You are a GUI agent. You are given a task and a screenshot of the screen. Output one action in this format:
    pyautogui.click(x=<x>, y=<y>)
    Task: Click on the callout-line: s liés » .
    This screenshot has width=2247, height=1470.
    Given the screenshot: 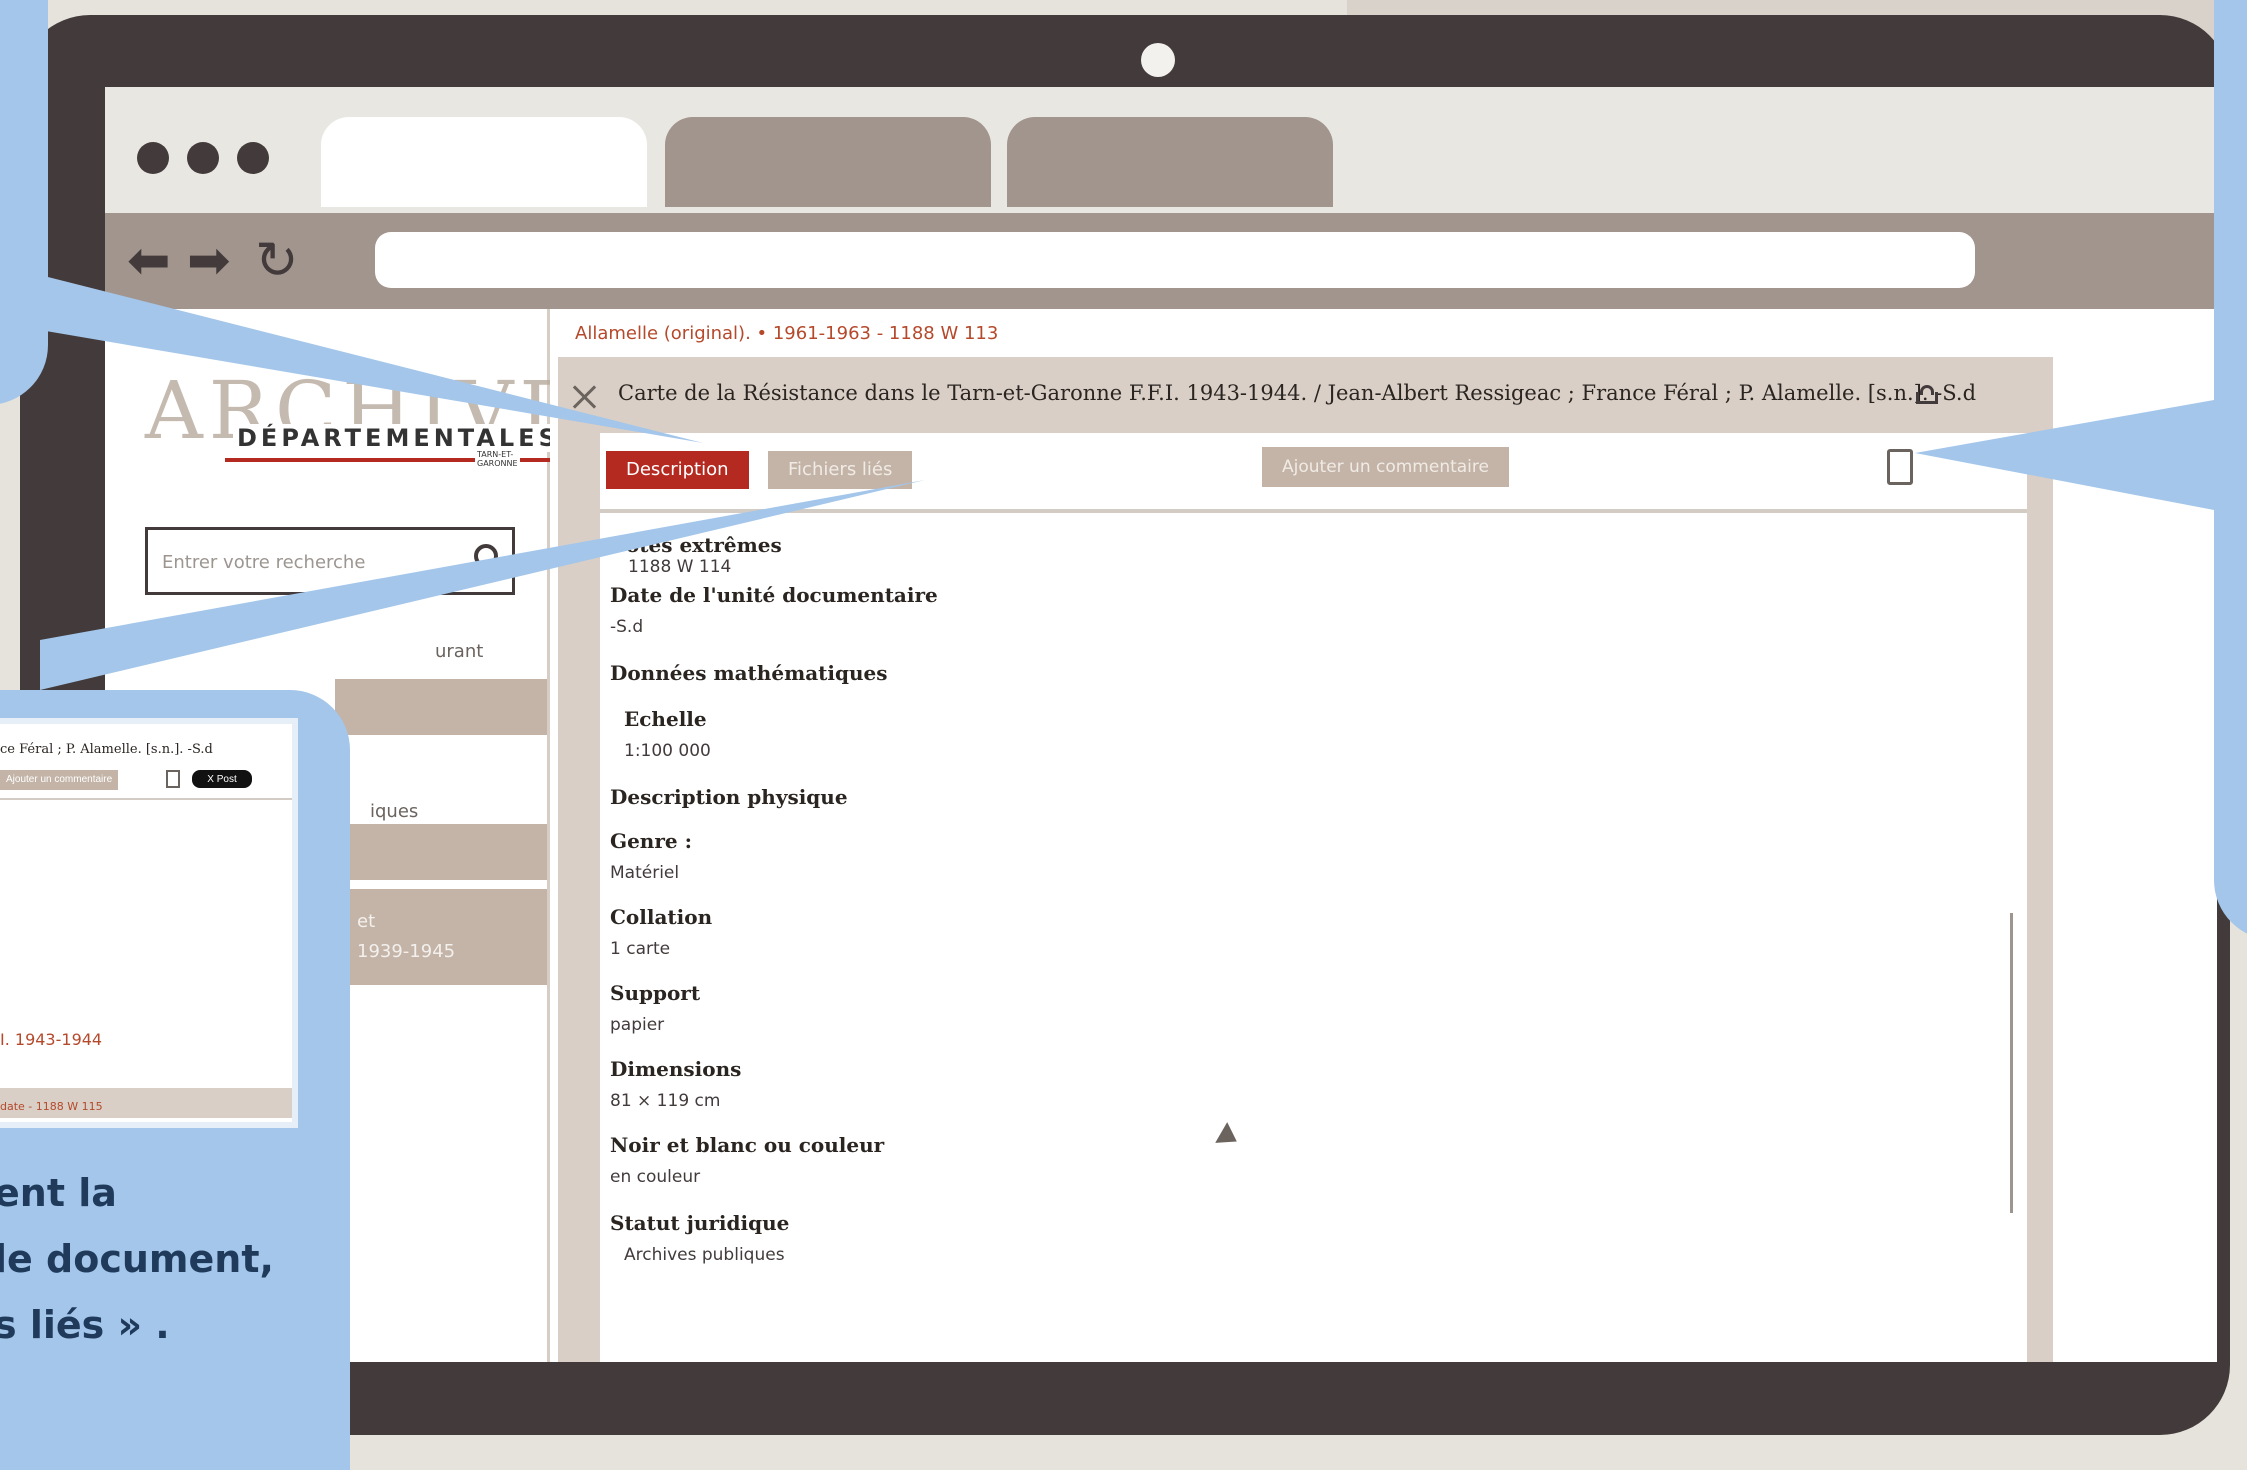 What is the action you would take?
    pyautogui.click(x=85, y=1325)
    